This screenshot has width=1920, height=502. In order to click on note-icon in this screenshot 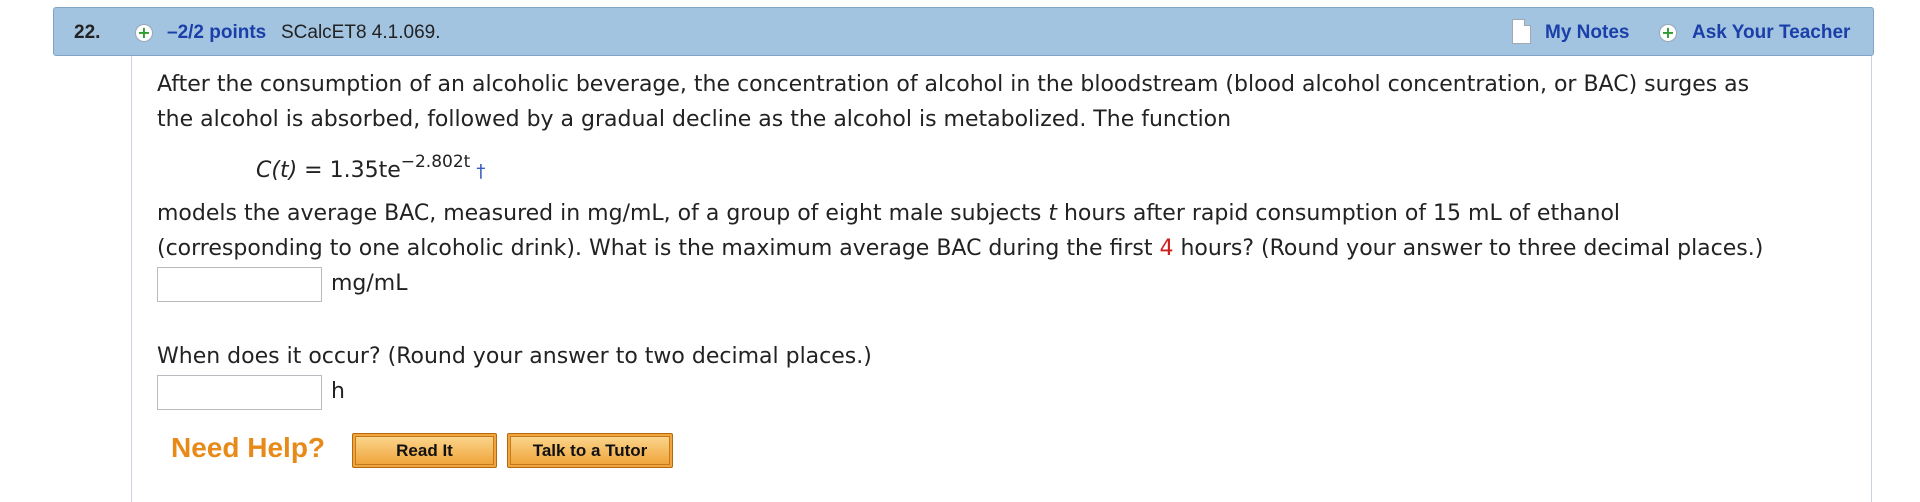, I will do `click(1521, 31)`.